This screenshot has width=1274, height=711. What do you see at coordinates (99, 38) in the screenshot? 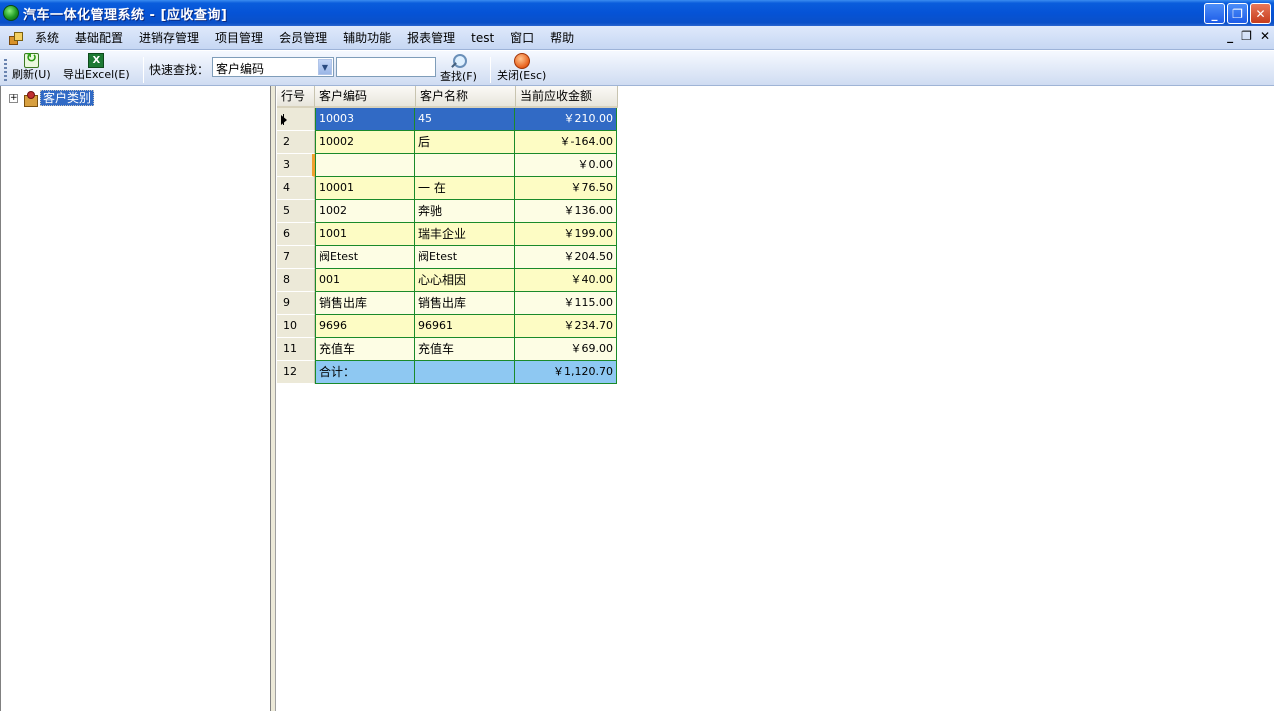
I see `menu-basic-config: 基础配置` at bounding box center [99, 38].